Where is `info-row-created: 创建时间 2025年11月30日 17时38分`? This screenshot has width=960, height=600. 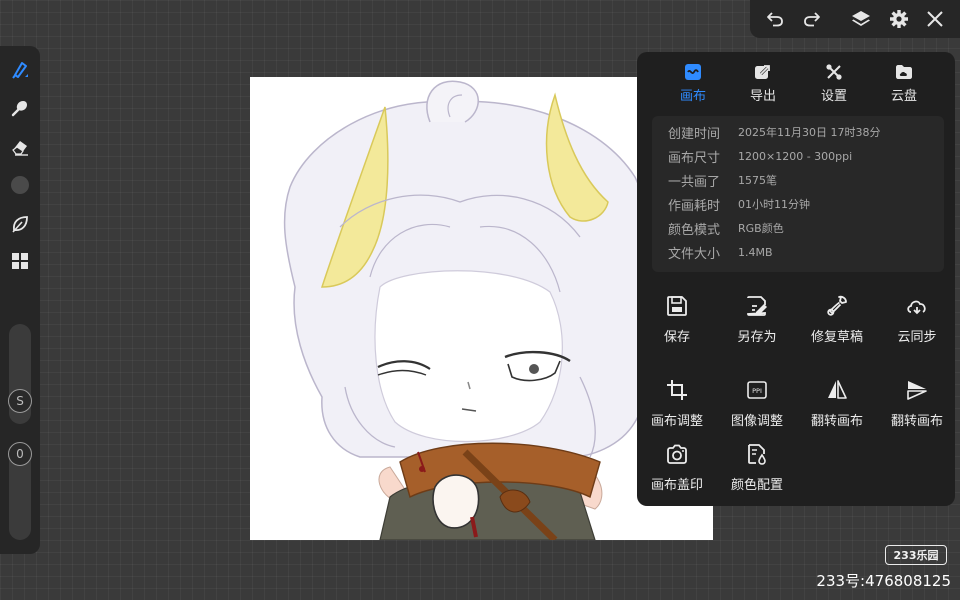 info-row-created: 创建时间 2025年11月30日 17时38分 is located at coordinates (774, 132).